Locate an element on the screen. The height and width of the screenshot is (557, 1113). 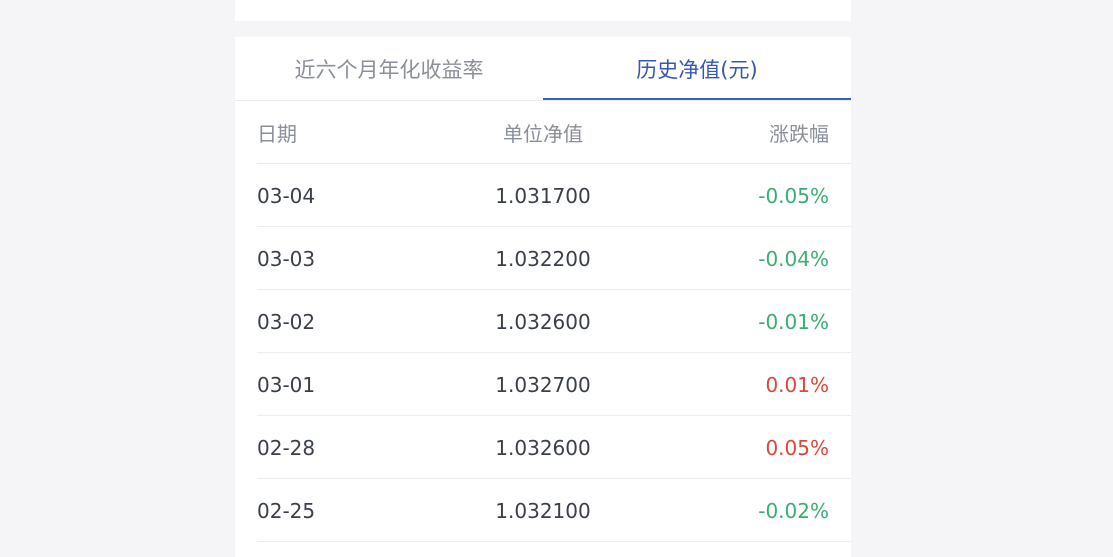
row-change: 0.01% is located at coordinates (797, 384).